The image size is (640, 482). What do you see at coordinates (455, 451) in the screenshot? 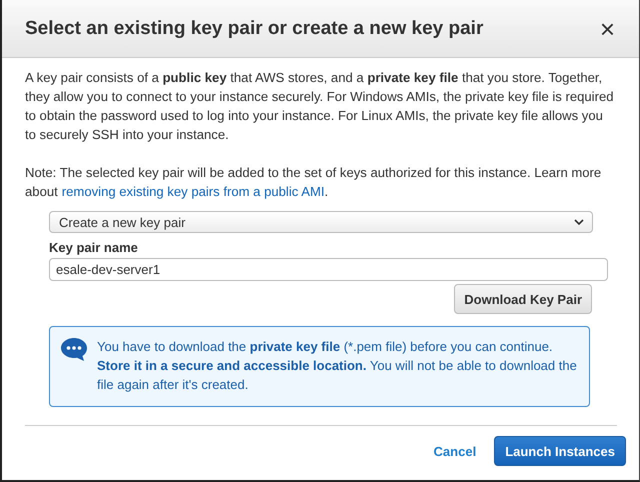
I see `cancel-button: Cancel` at bounding box center [455, 451].